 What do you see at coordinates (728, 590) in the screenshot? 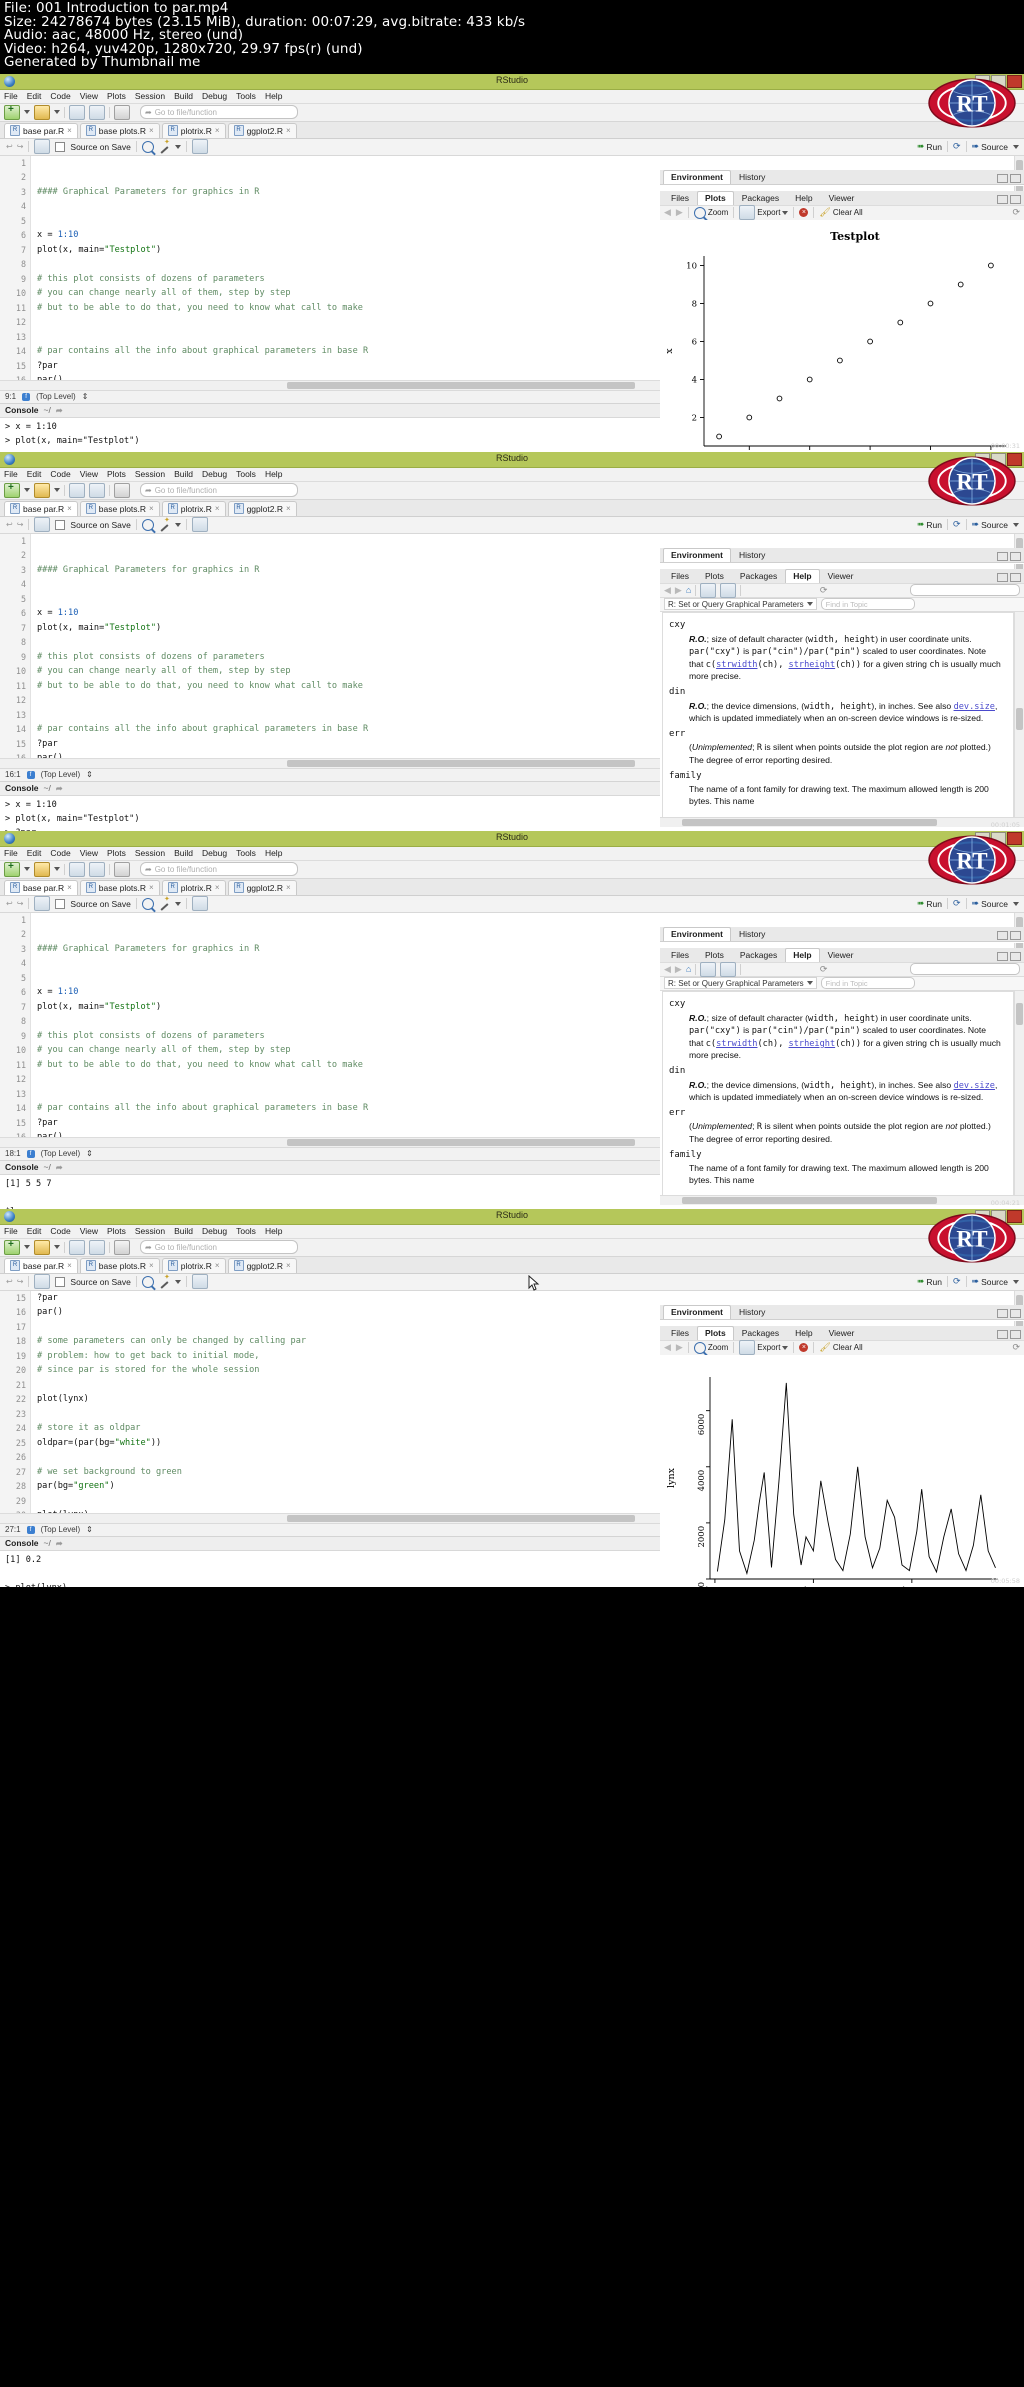
I see `help-popout-icon` at bounding box center [728, 590].